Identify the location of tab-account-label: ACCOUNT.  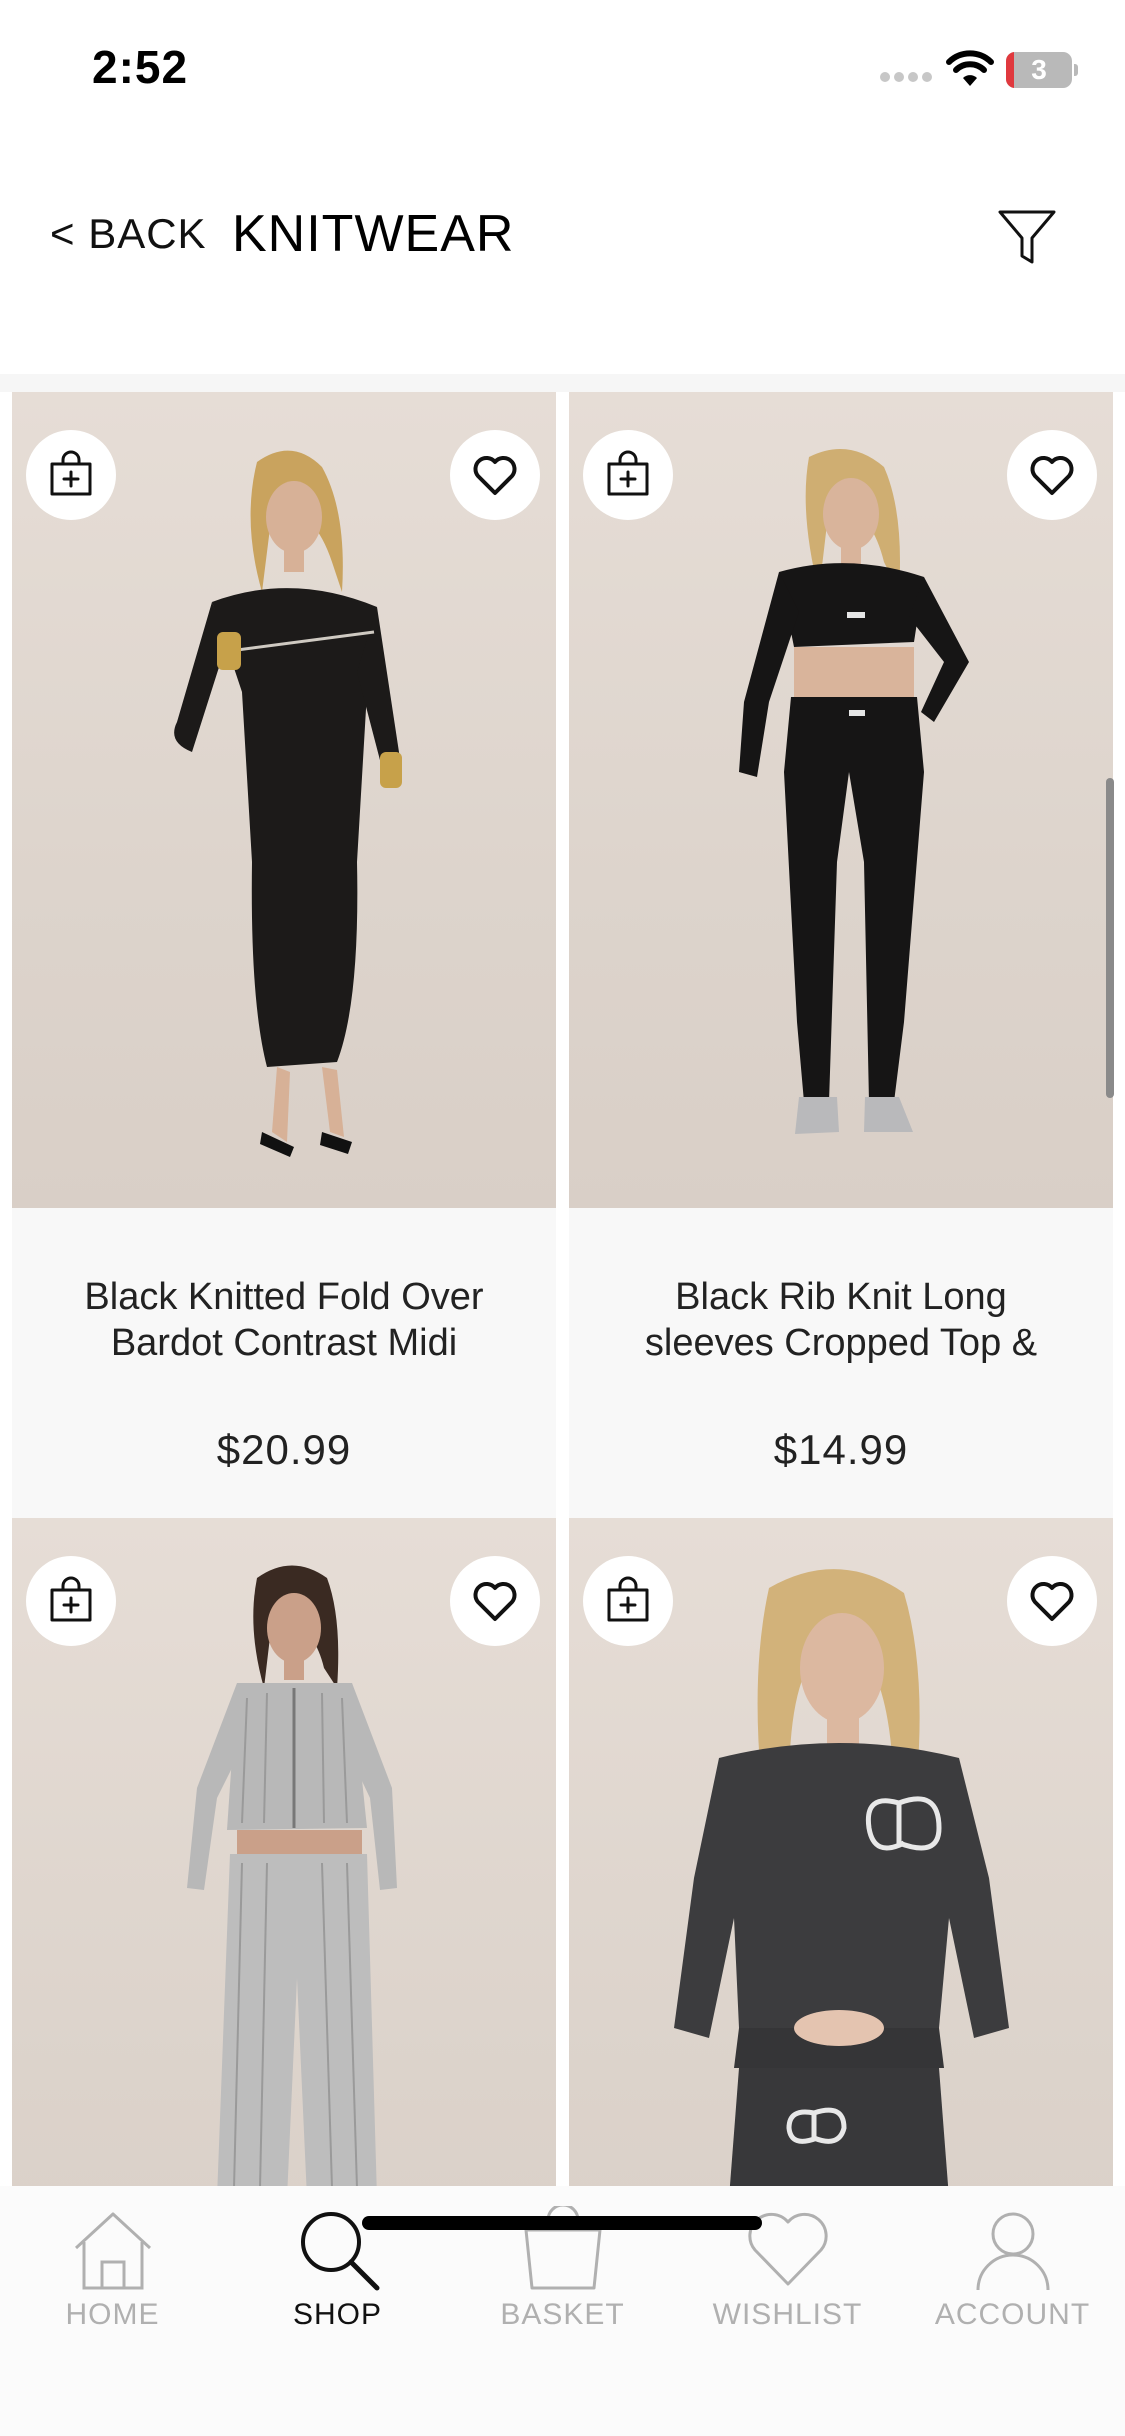
(1012, 2314).